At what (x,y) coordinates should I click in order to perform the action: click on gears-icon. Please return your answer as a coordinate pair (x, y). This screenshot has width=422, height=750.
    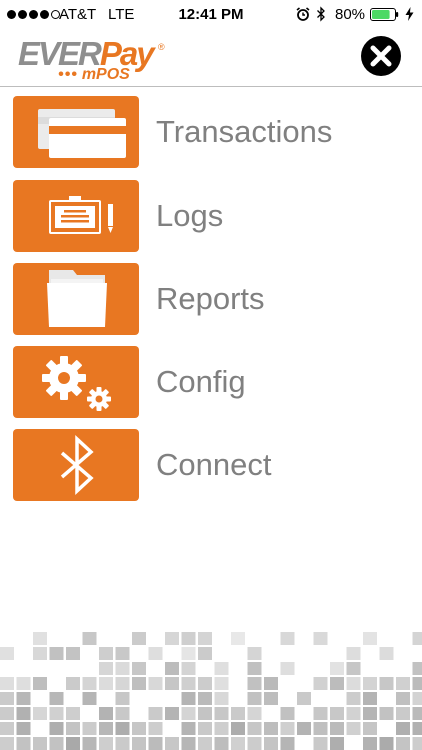
    Looking at the image, I should click on (76, 383).